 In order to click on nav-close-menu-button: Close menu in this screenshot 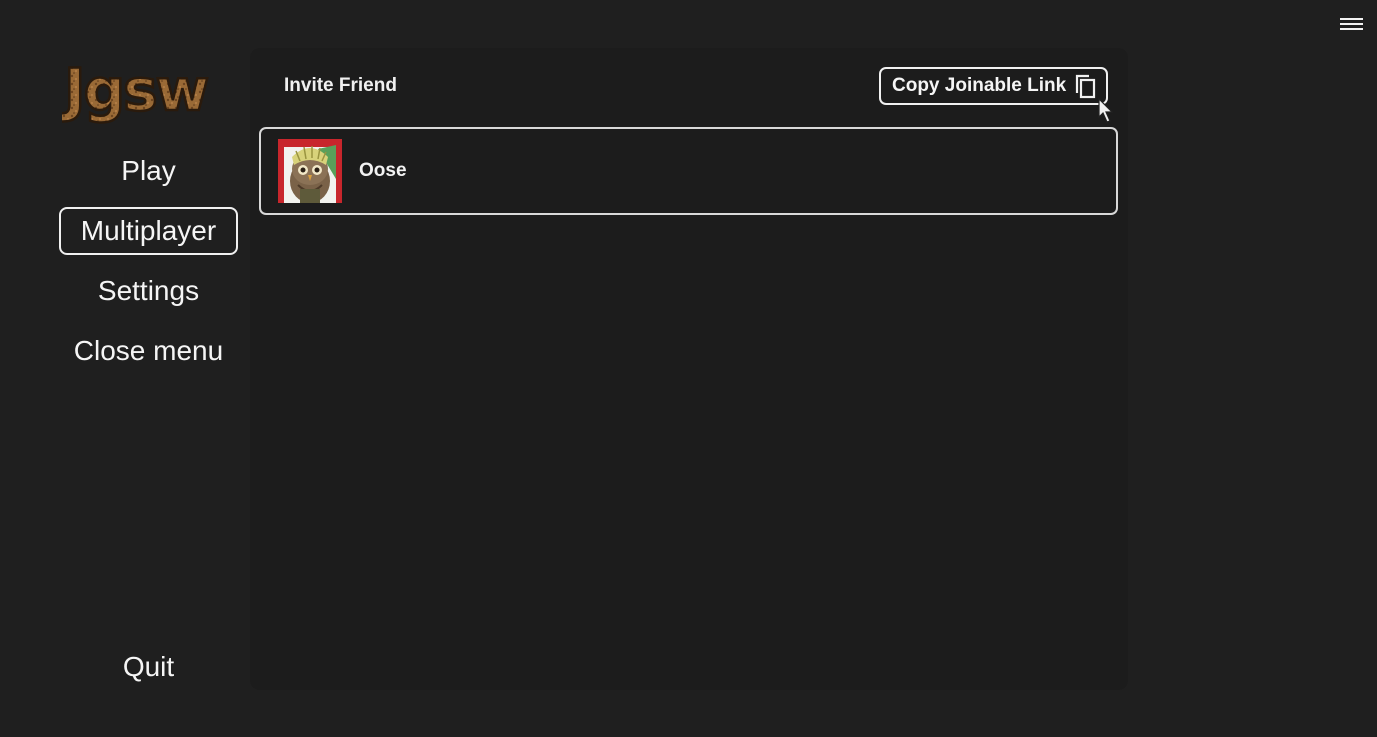, I will do `click(148, 351)`.